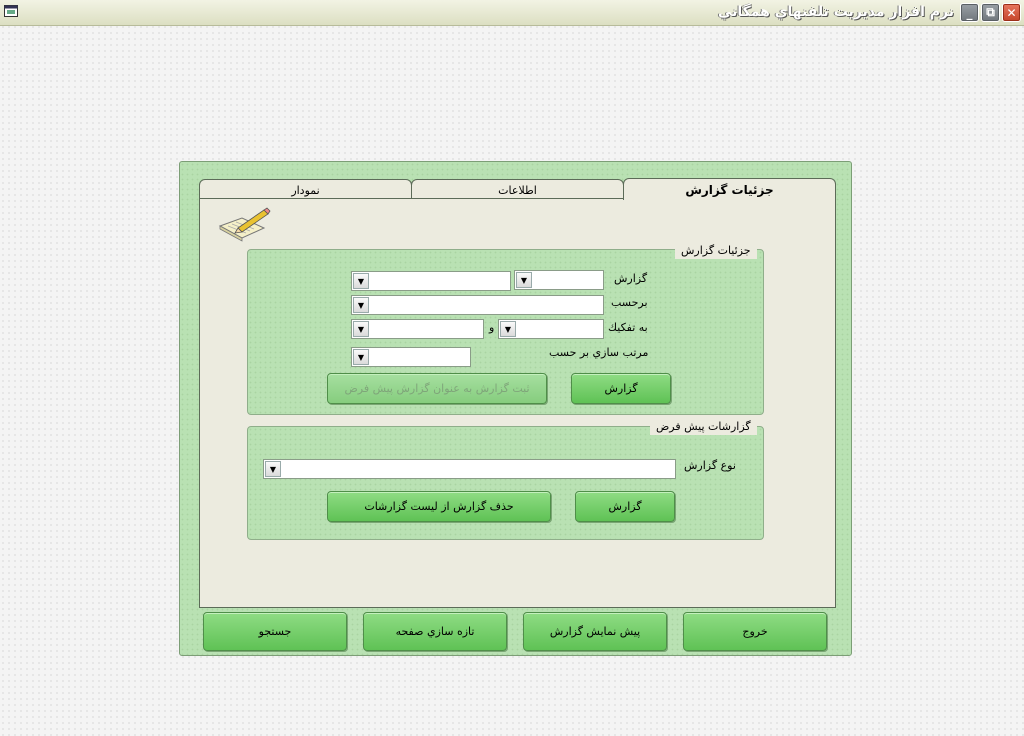  Describe the element at coordinates (305, 189) in the screenshot. I see `tab-chart: نمودار` at that location.